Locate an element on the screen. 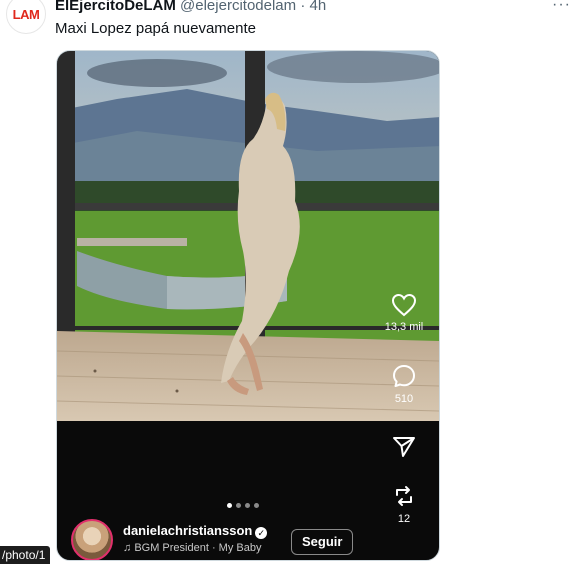 The height and width of the screenshot is (564, 585). author-display-name: ElEjercitoDeLAM is located at coordinates (115, 7).